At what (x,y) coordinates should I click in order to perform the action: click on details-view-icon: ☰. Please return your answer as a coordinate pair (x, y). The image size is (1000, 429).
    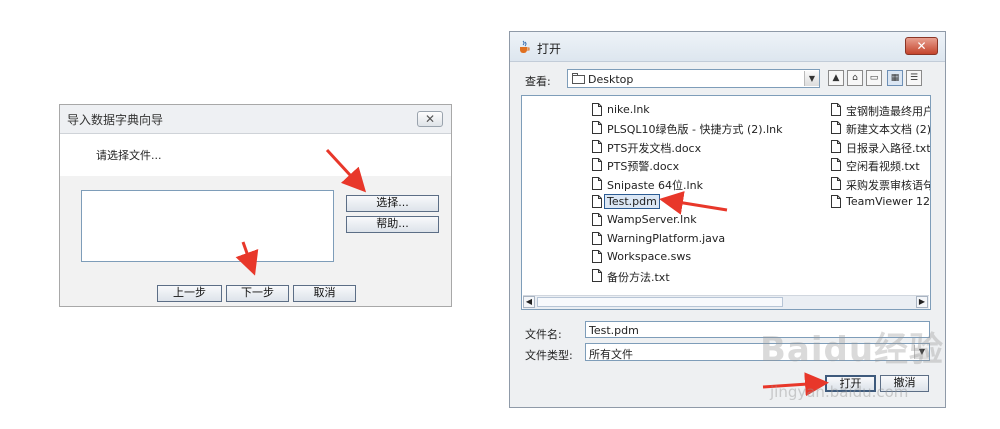
    Looking at the image, I should click on (914, 78).